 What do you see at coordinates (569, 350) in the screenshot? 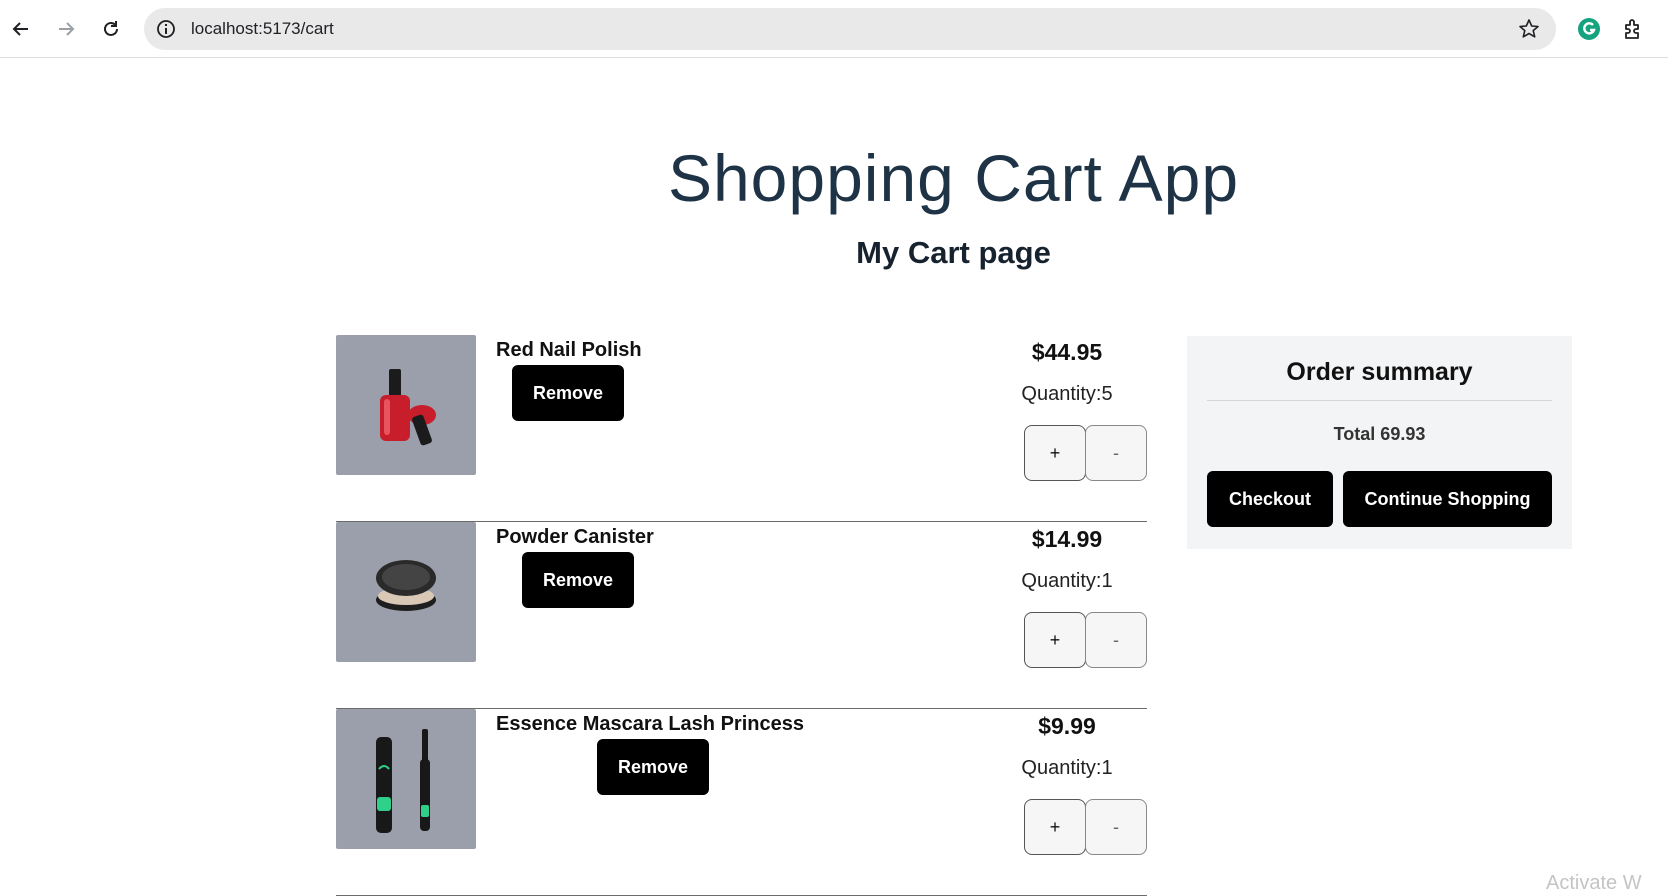
I see `product-name: Red Nail Polish` at bounding box center [569, 350].